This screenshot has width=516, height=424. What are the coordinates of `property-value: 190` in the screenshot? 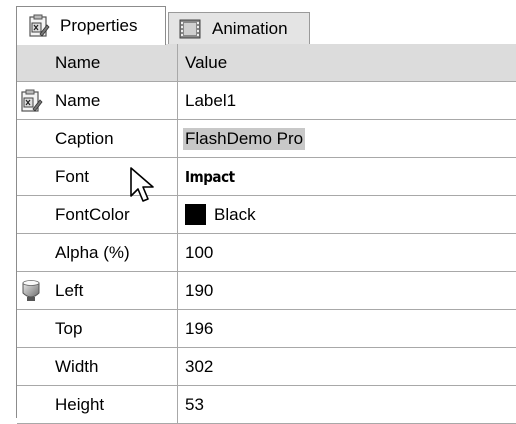 It's located at (347, 290).